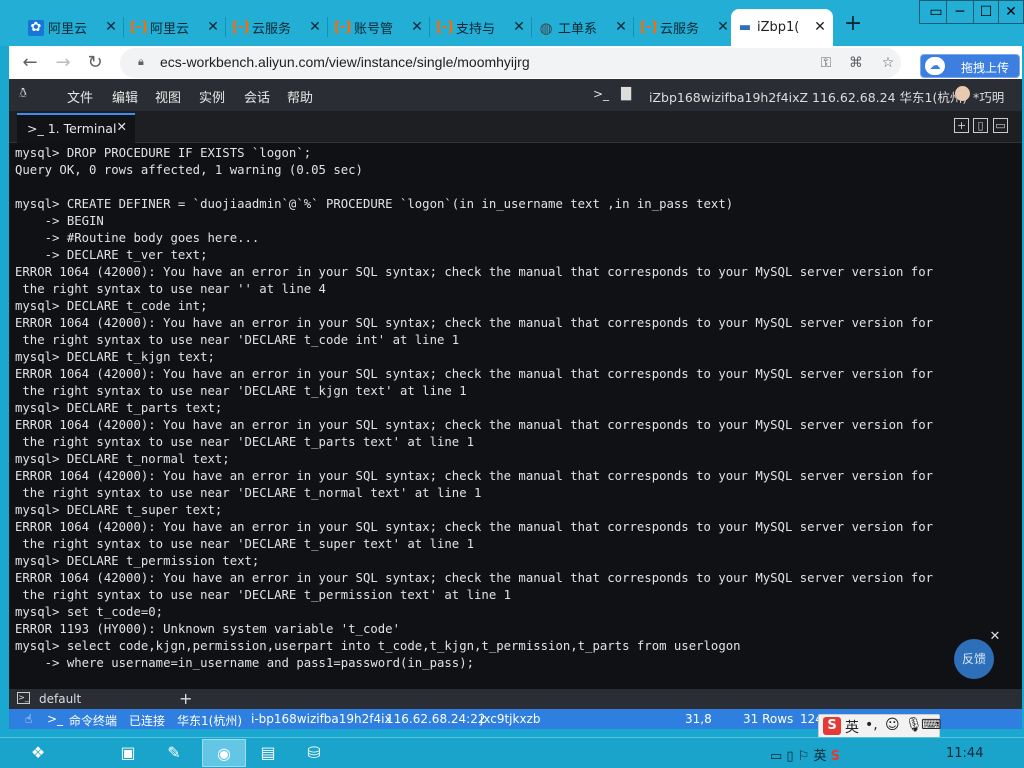 The width and height of the screenshot is (1024, 768). I want to click on browser-tab: ◍ 工单系 ✕, so click(583, 27).